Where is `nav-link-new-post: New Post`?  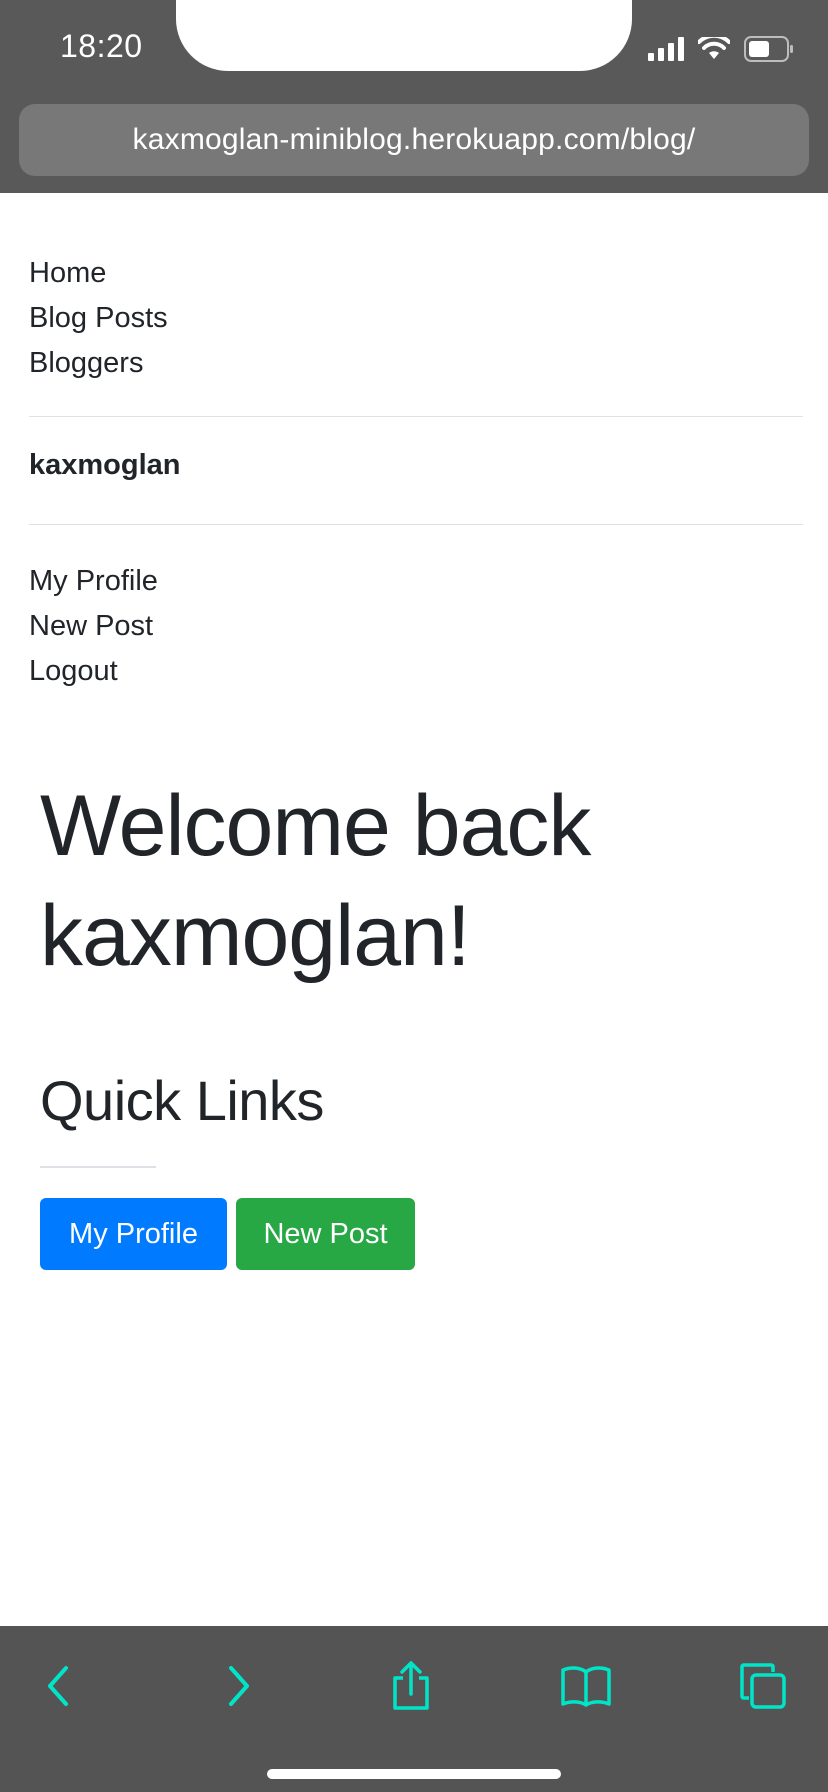
nav-link-new-post: New Post is located at coordinates (93, 626).